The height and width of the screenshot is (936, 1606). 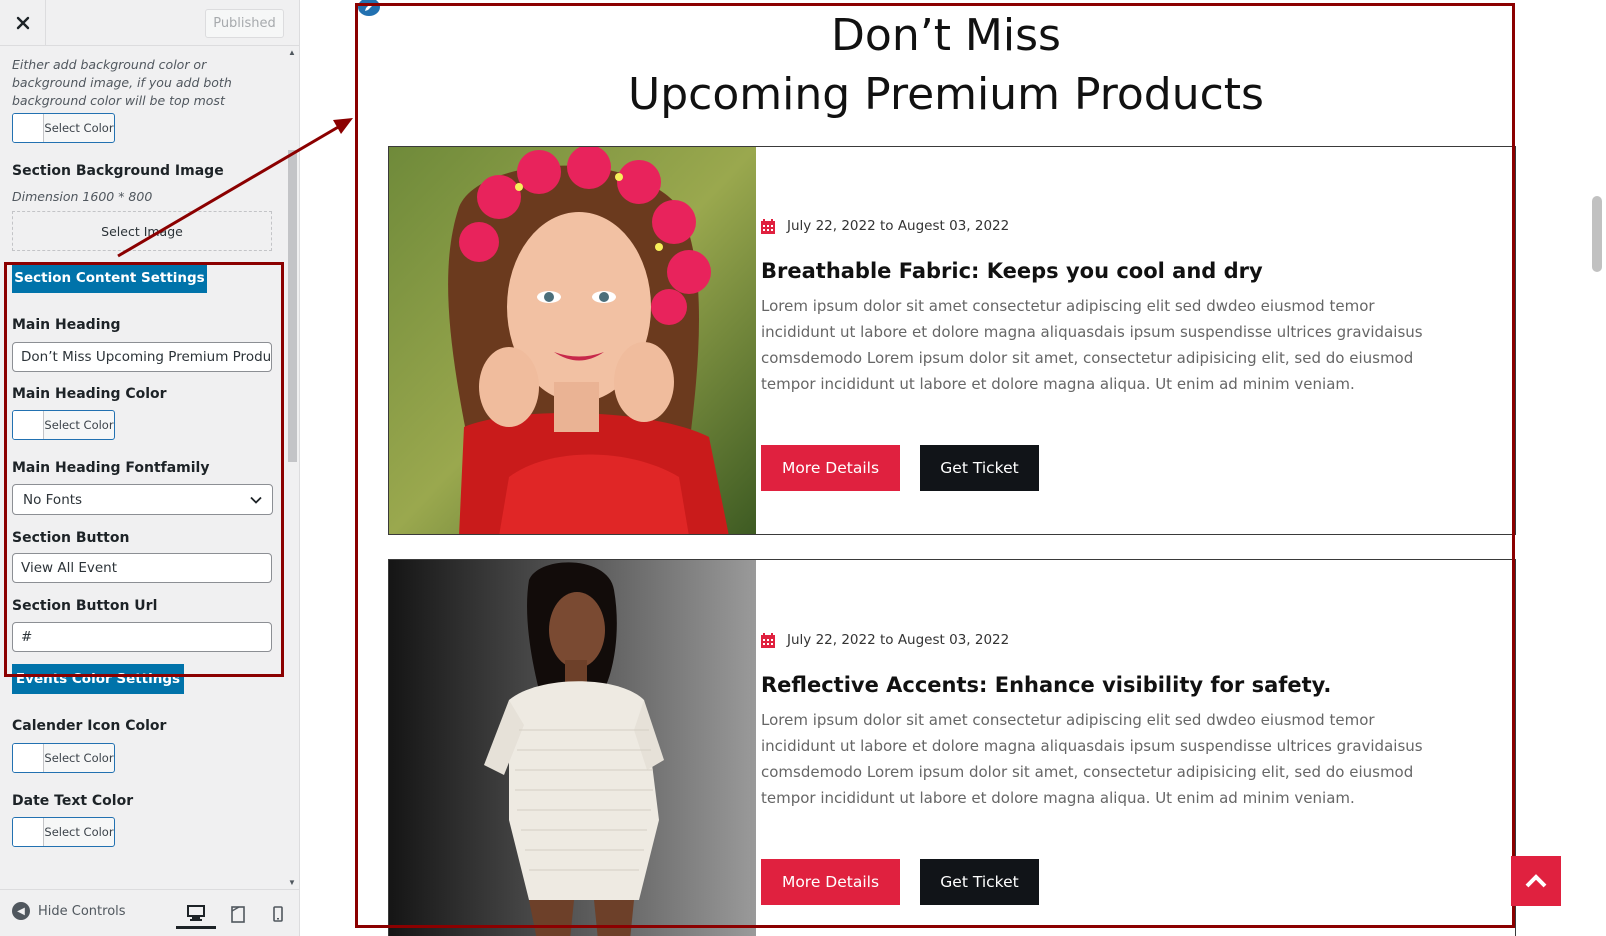 I want to click on annotation-arrow, so click(x=235, y=188).